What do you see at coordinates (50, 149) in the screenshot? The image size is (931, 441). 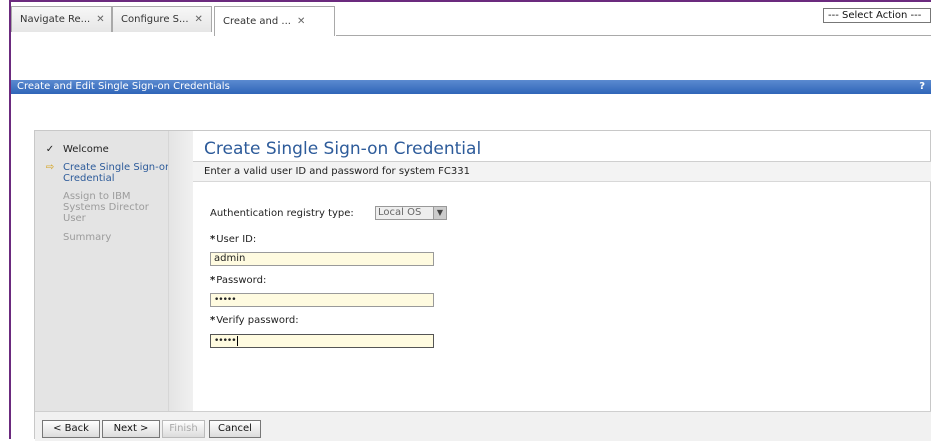 I see `checkmark-icon: ✓` at bounding box center [50, 149].